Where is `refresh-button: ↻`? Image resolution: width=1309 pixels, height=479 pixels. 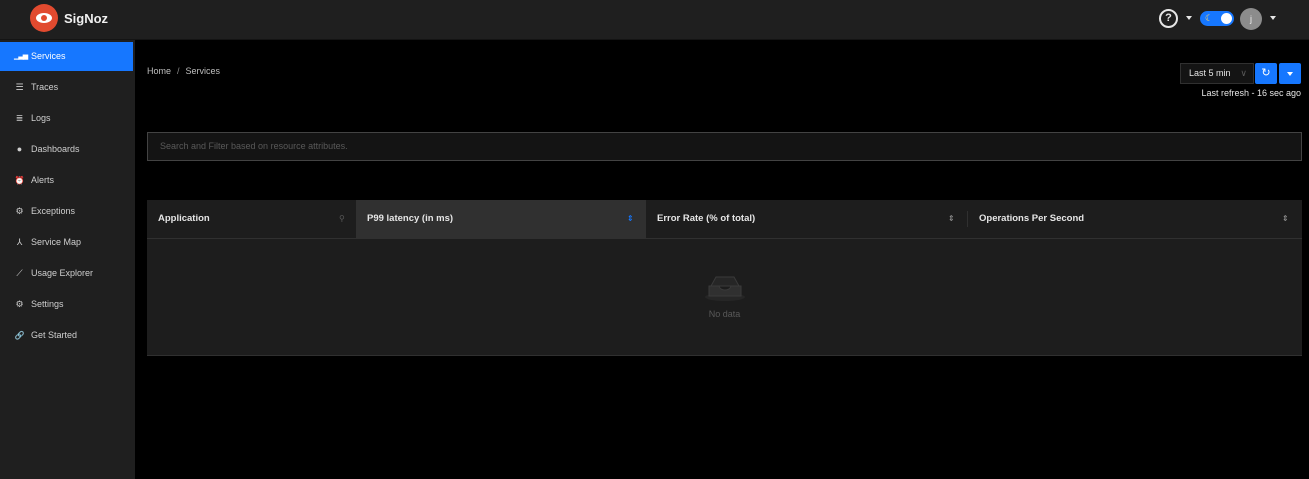
refresh-button: ↻ is located at coordinates (1266, 73).